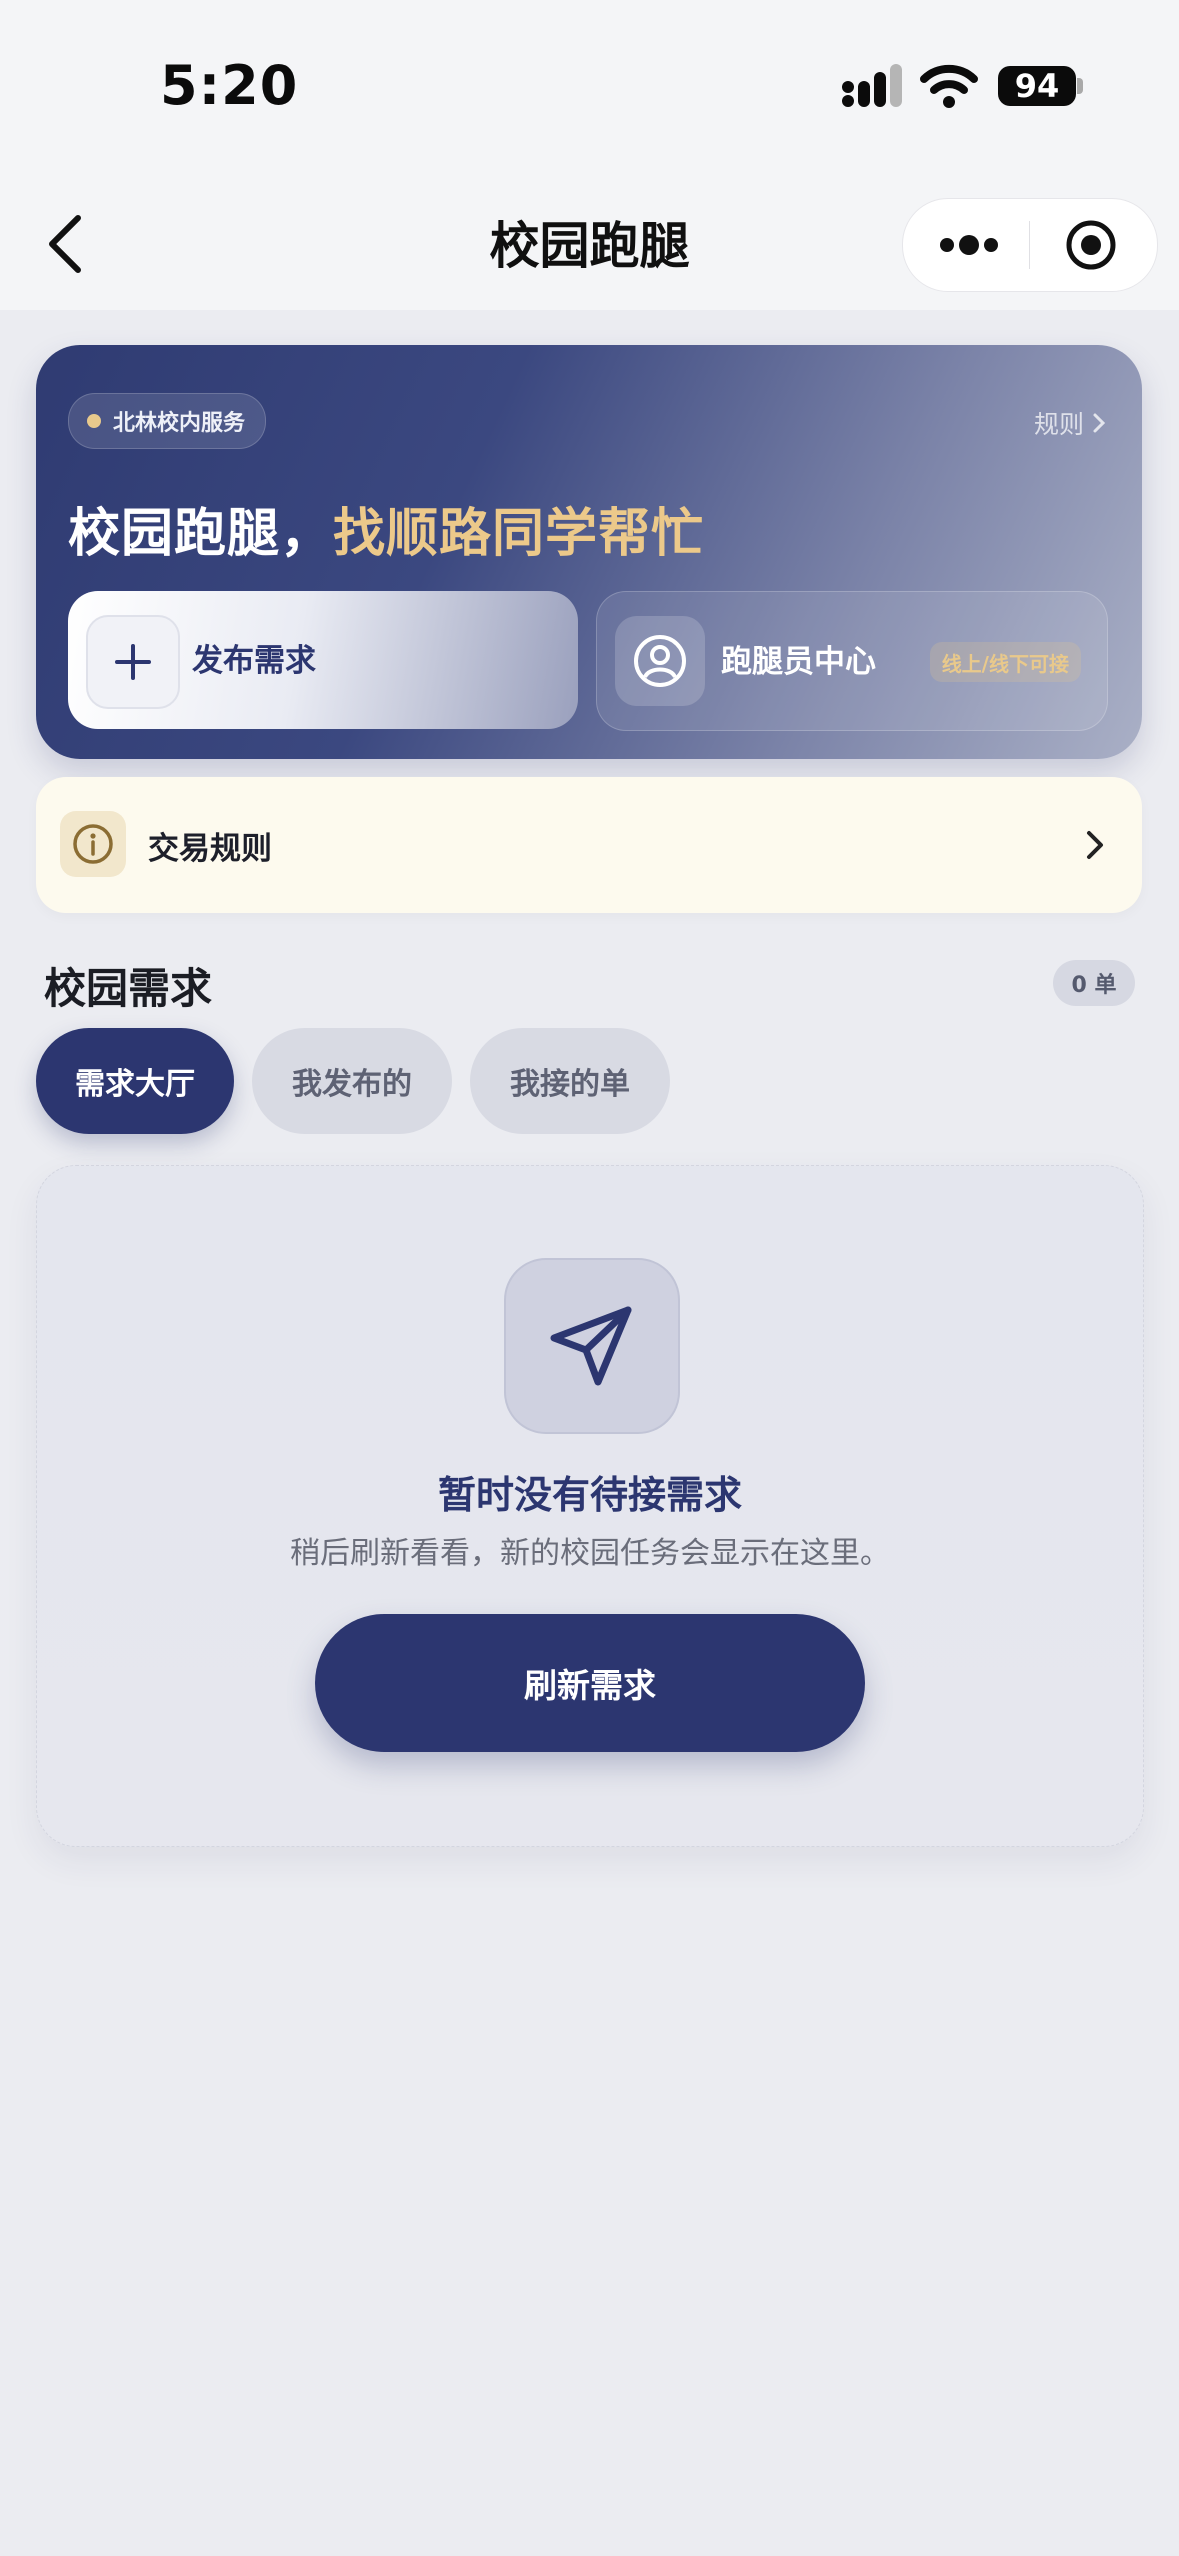  What do you see at coordinates (872, 85) in the screenshot?
I see `cellular-signal-icon` at bounding box center [872, 85].